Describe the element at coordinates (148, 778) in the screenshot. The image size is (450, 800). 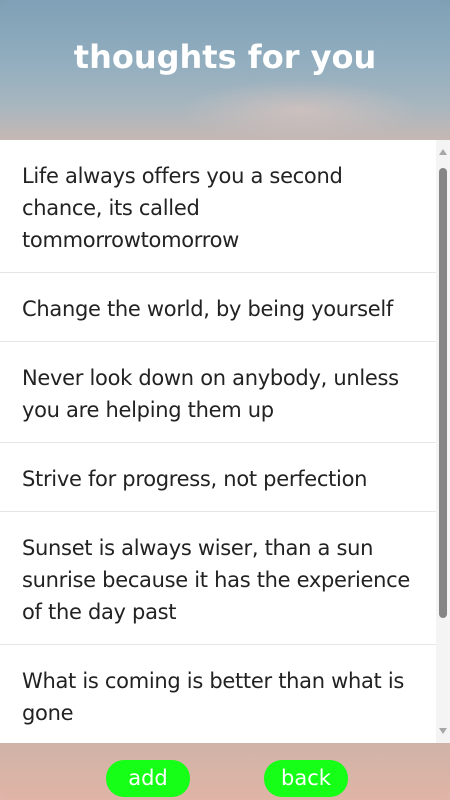
I see `add-button: add` at that location.